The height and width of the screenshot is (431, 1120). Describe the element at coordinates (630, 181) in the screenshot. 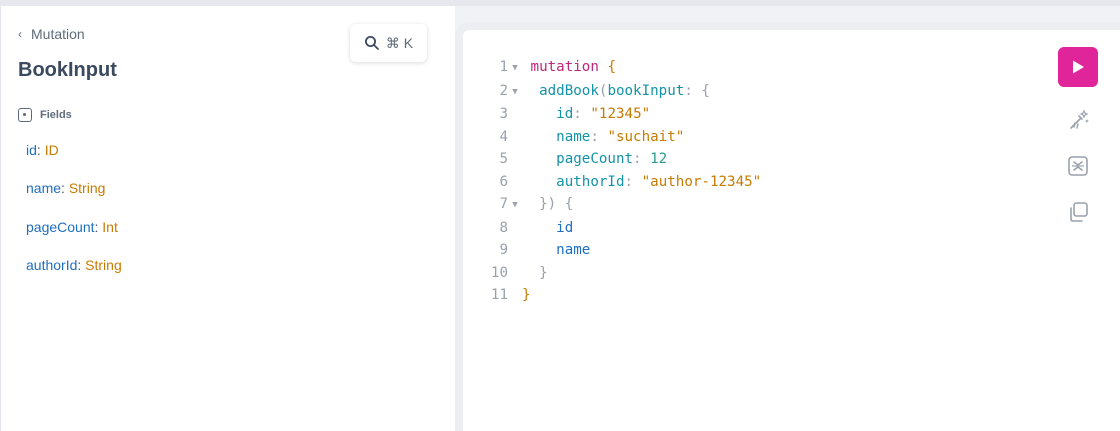

I see `code-line: 6 authorId: "author-12345"` at that location.